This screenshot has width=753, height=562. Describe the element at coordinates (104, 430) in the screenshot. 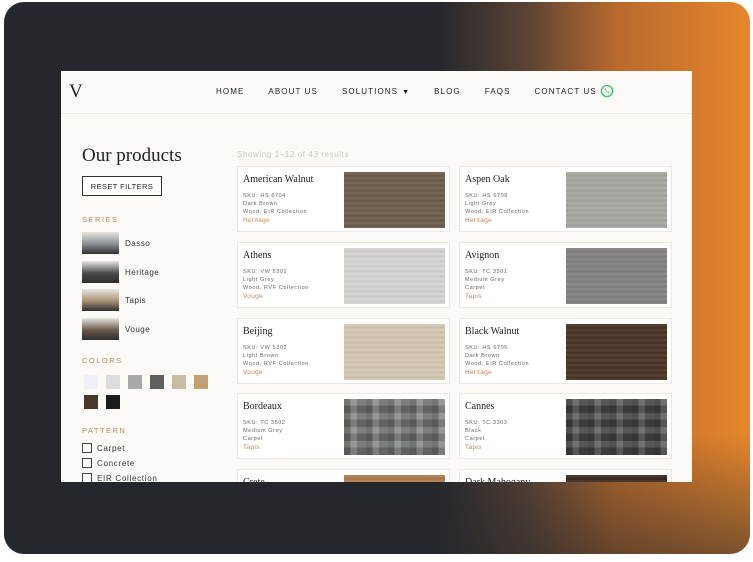

I see `pattern-heading: PATTERN` at that location.